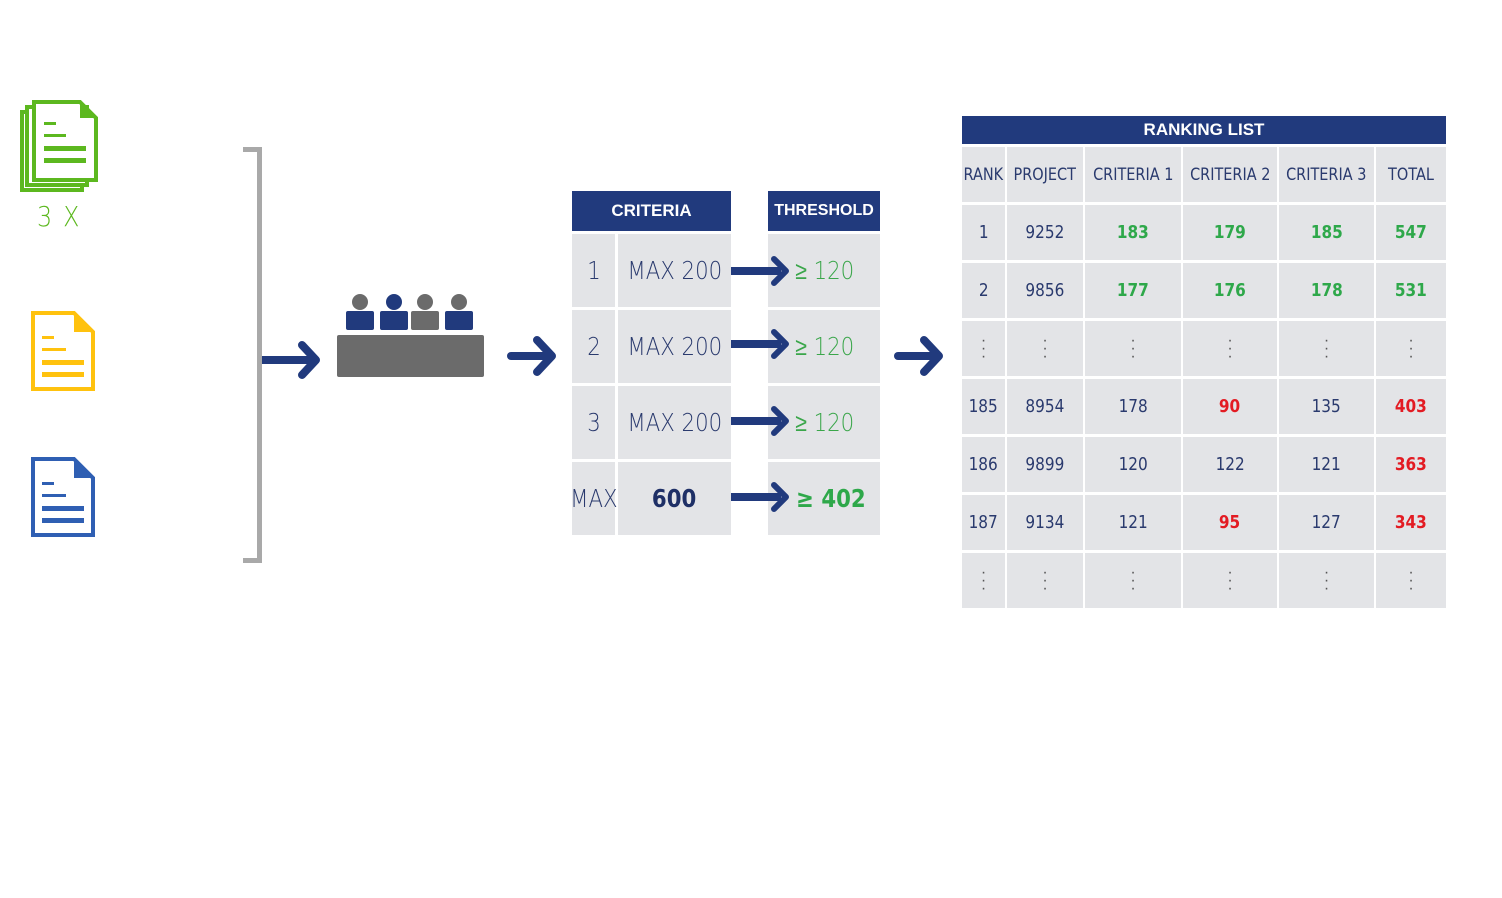 The height and width of the screenshot is (898, 1502). Describe the element at coordinates (1045, 464) in the screenshot. I see `ranking-cell-project: 9899` at that location.